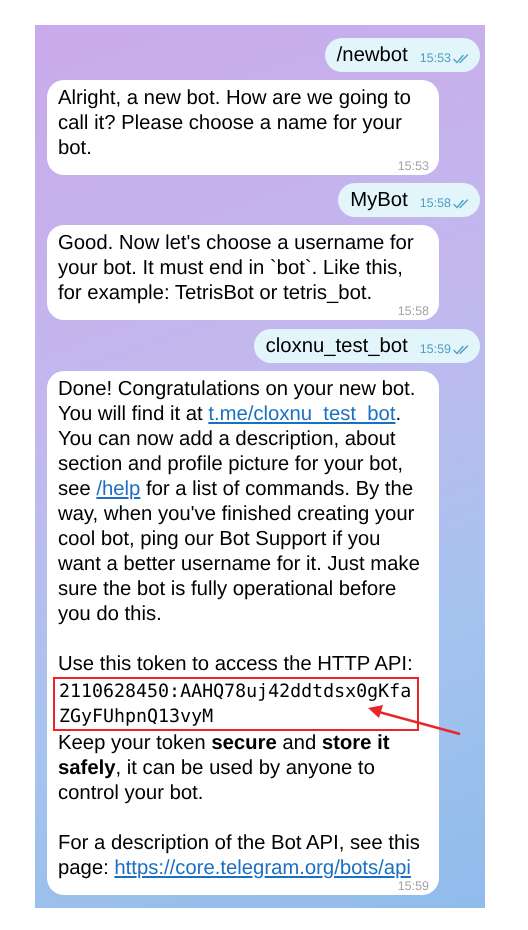 The width and height of the screenshot is (528, 930). I want to click on message-text: Alright, a new bot. How are we going to call it? Please choose a name for your bot., so click(234, 123).